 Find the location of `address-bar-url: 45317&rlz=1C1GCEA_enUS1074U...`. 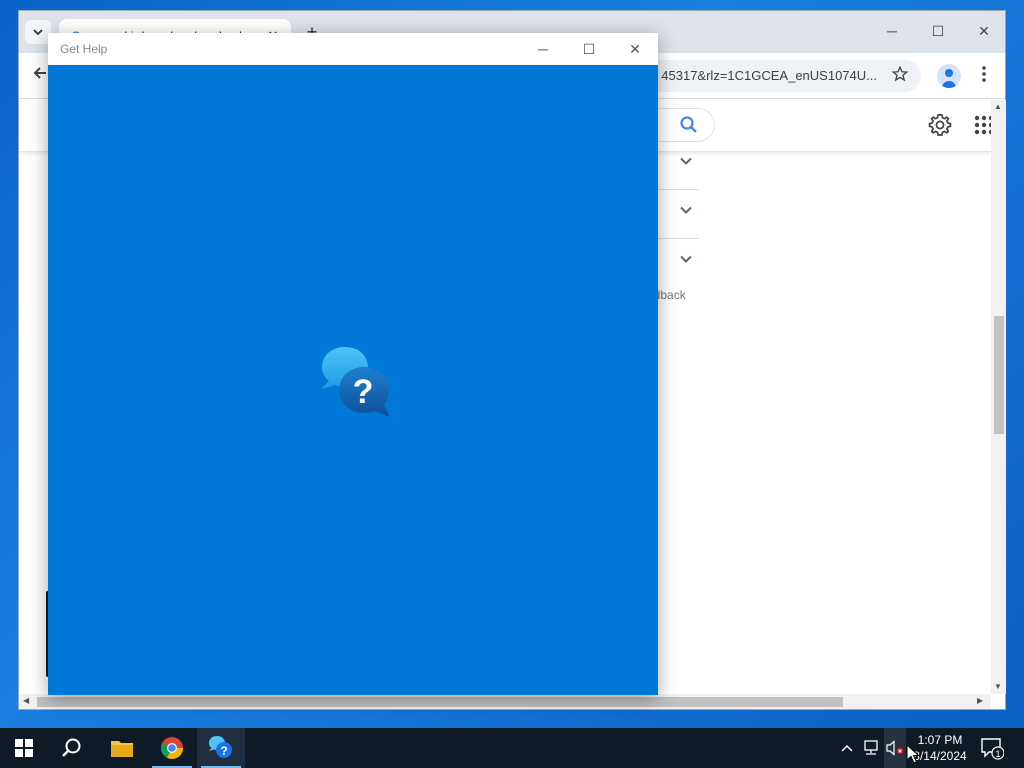

address-bar-url: 45317&rlz=1C1GCEA_enUS1074U... is located at coordinates (769, 75).